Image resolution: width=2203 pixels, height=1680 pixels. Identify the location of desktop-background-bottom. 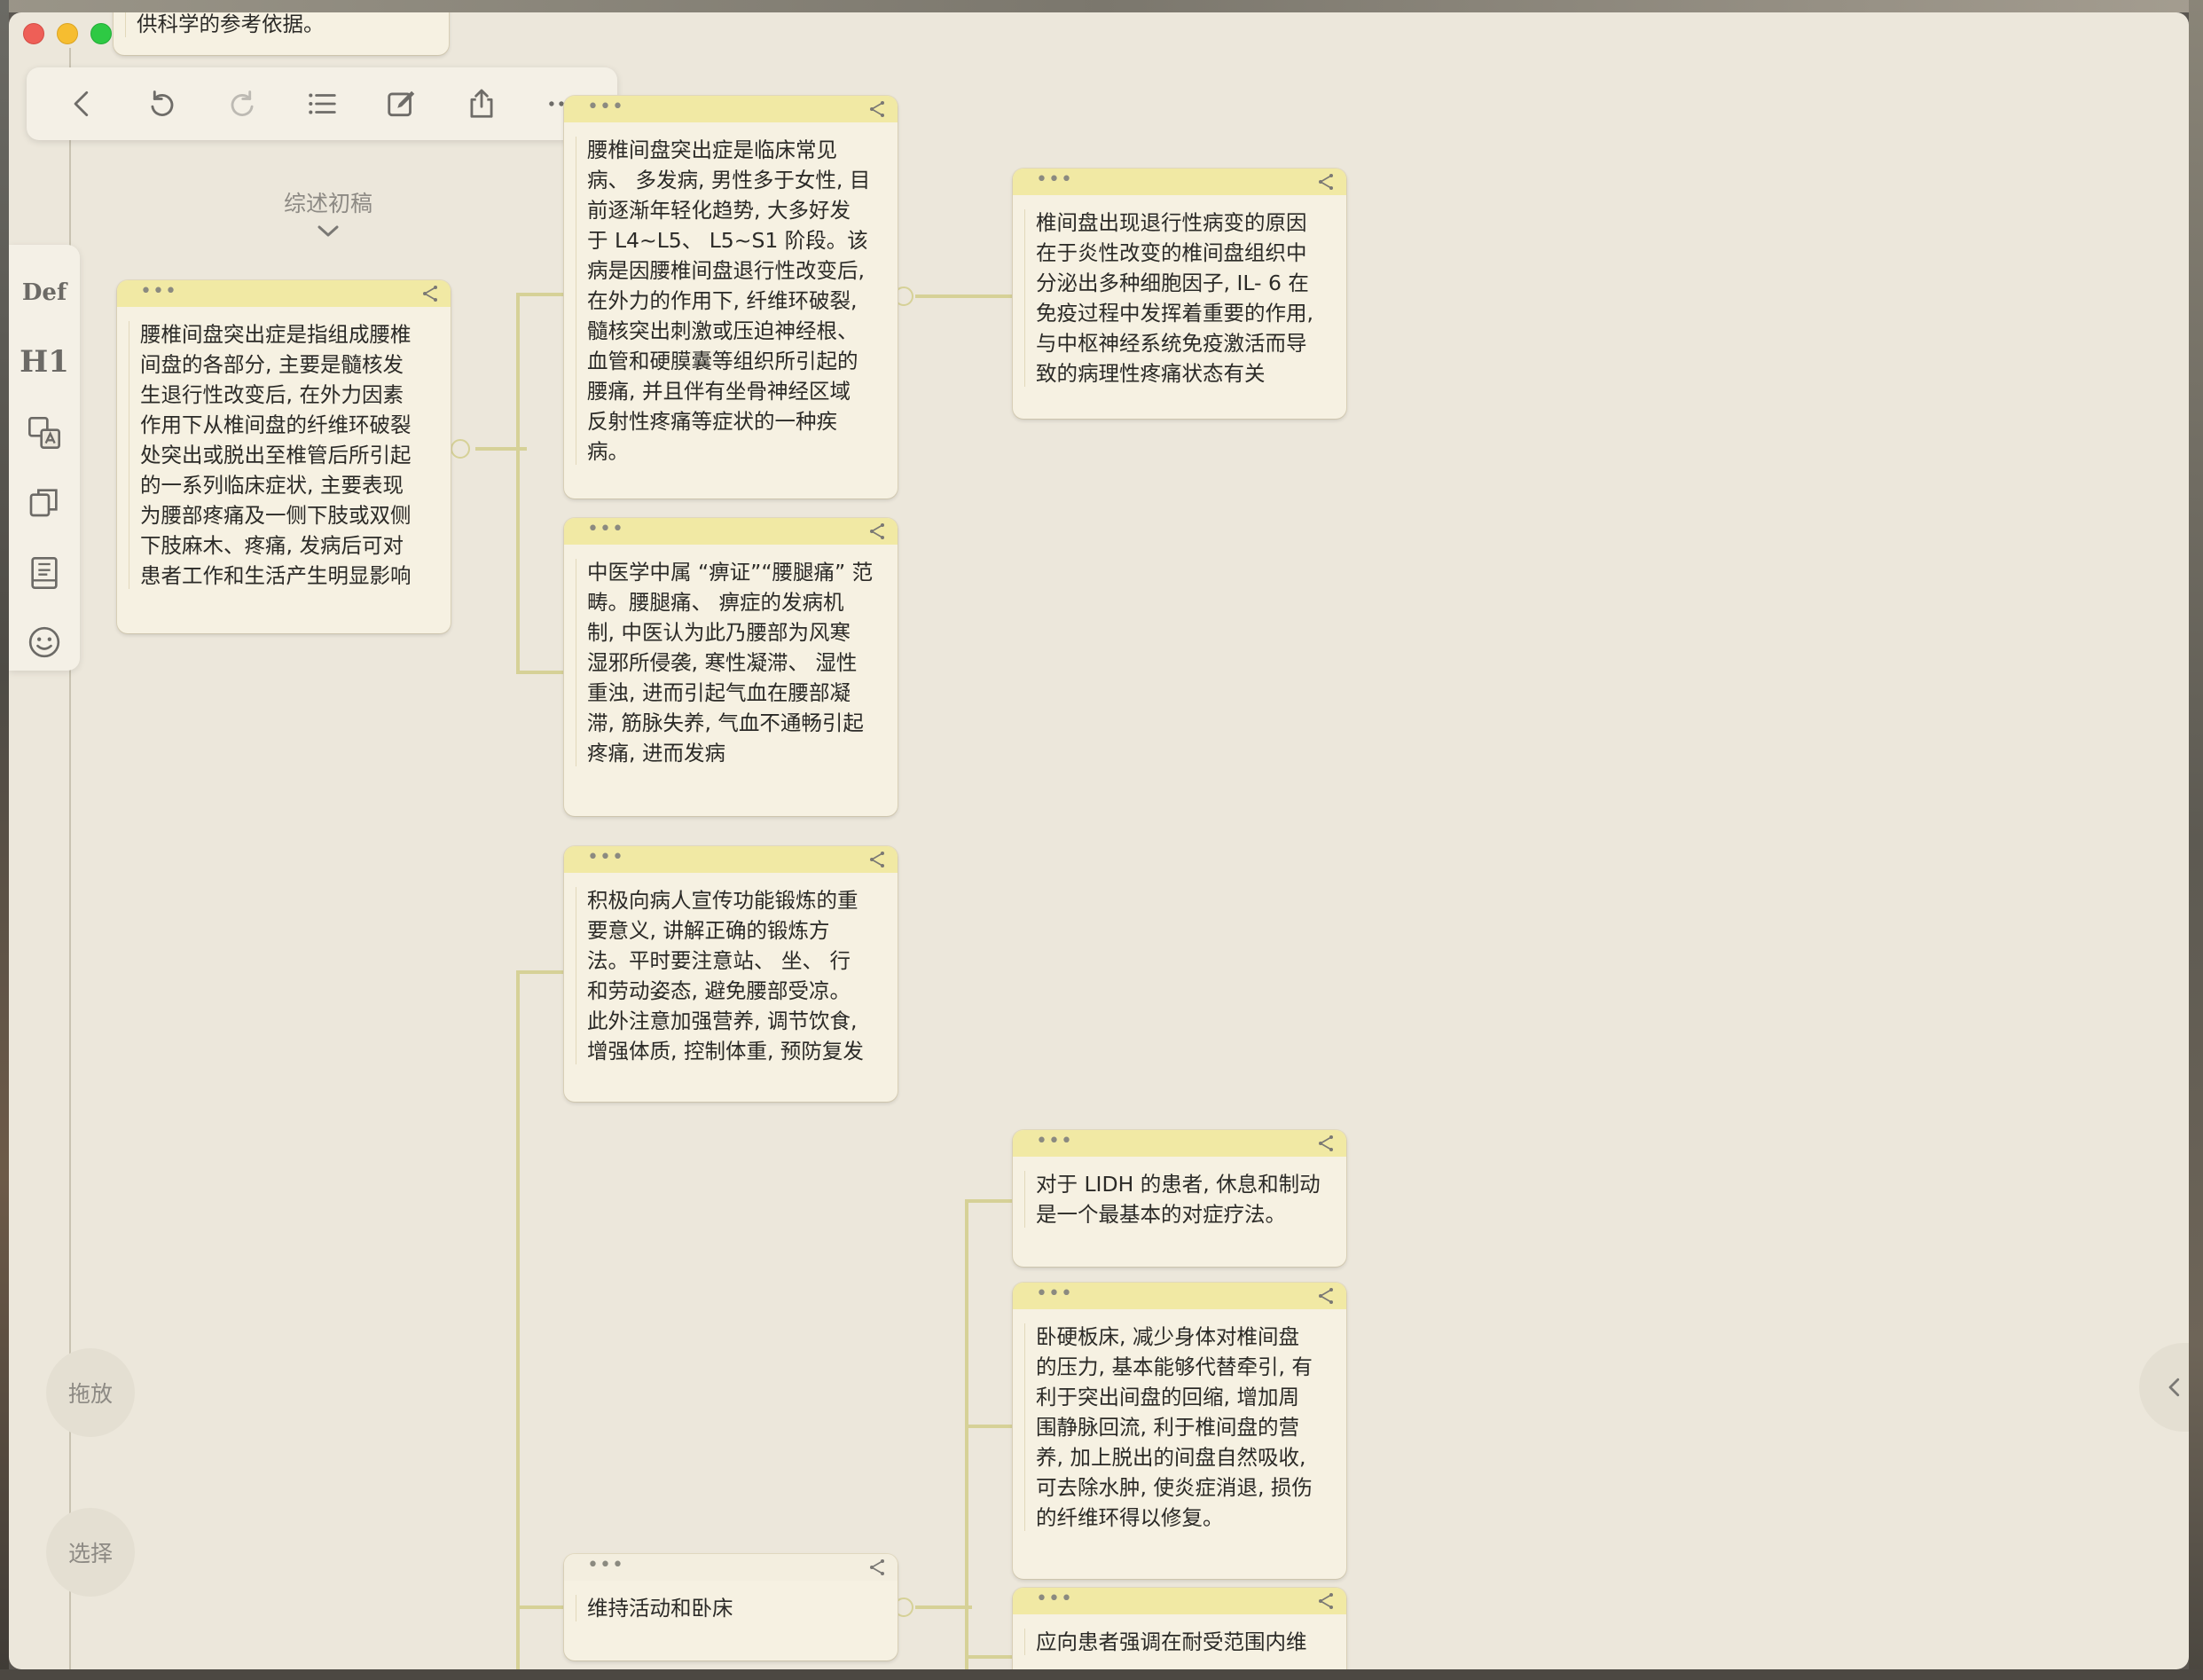
(1101, 1674).